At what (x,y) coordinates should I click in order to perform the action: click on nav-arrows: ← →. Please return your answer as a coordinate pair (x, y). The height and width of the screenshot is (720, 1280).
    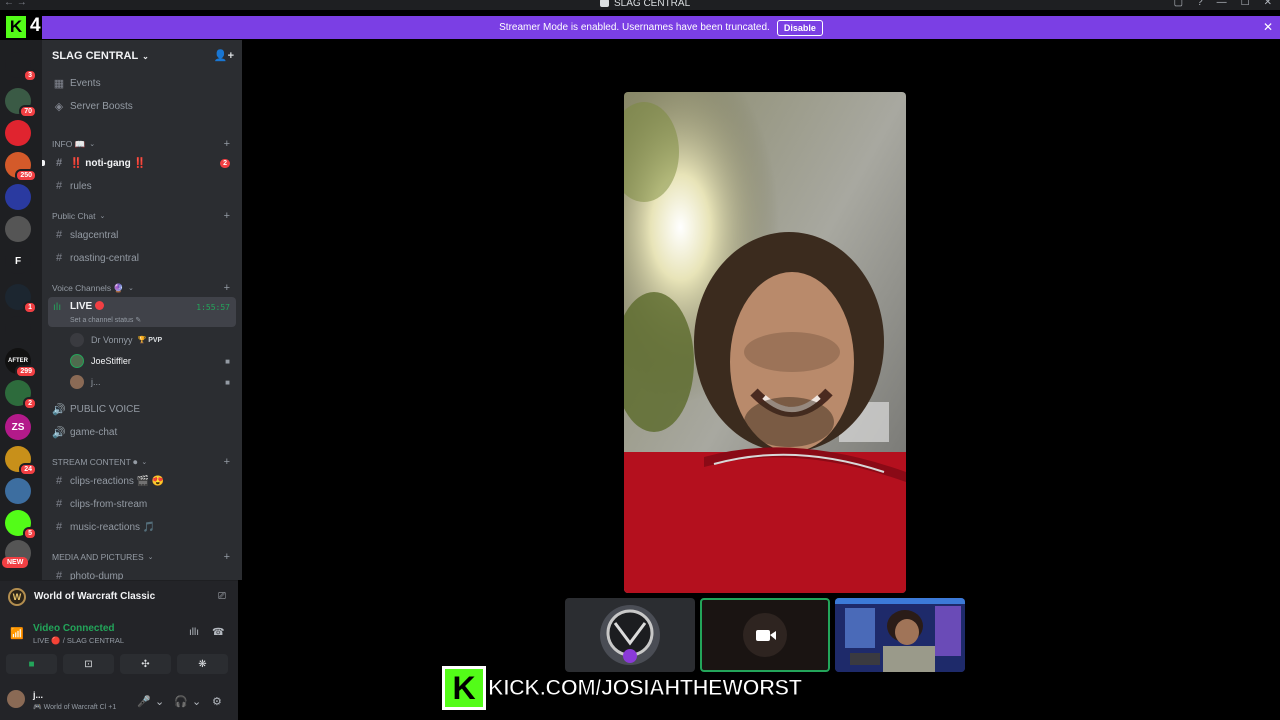
    Looking at the image, I should click on (15, 4).